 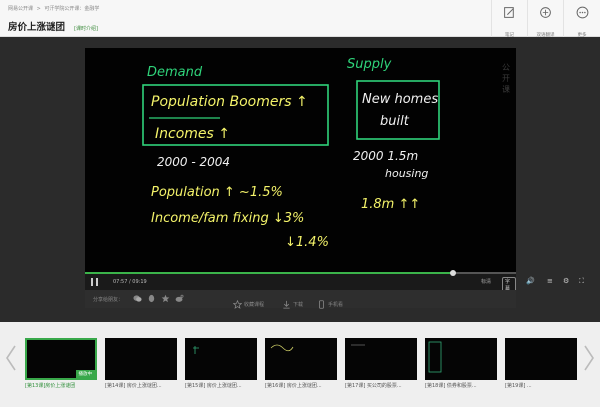 I want to click on action-bar: 分享给朋友： 收藏课程 下载 手机看, so click(x=300, y=299).